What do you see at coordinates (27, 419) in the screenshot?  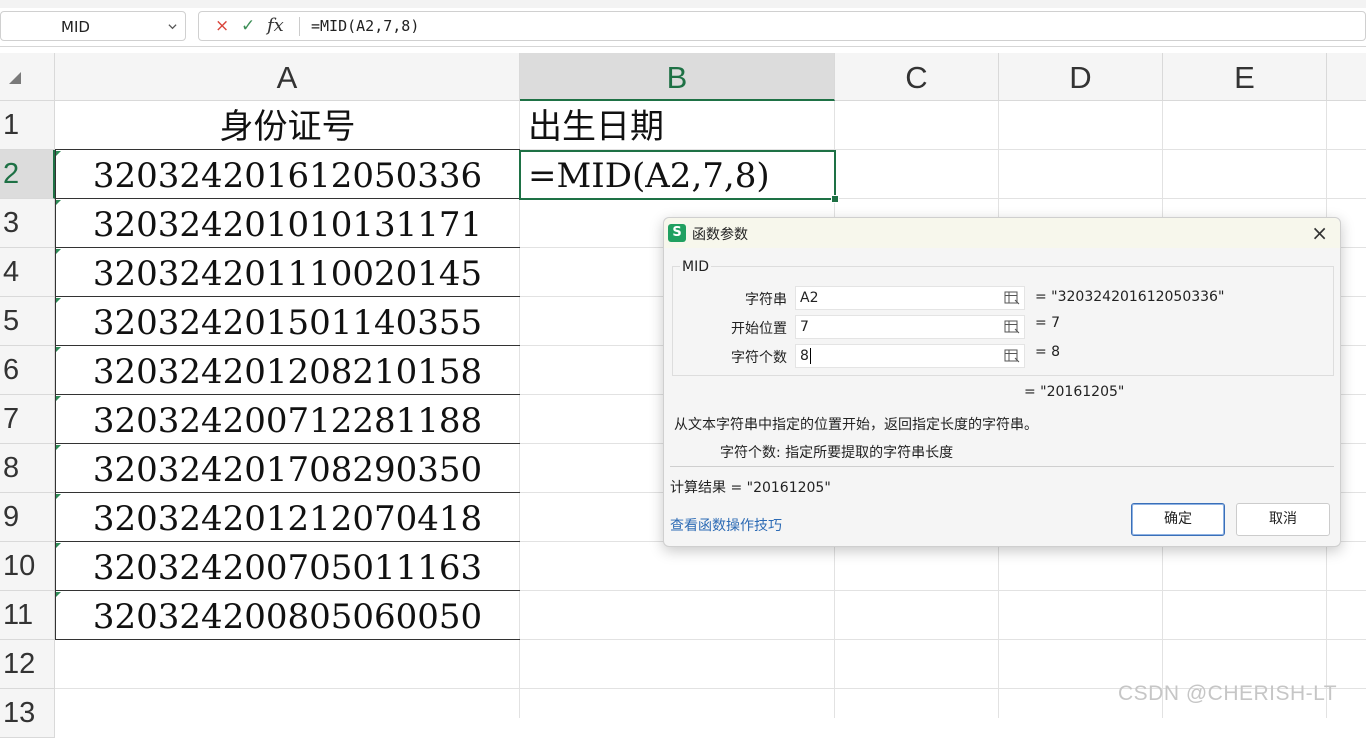 I see `row-header: 7` at bounding box center [27, 419].